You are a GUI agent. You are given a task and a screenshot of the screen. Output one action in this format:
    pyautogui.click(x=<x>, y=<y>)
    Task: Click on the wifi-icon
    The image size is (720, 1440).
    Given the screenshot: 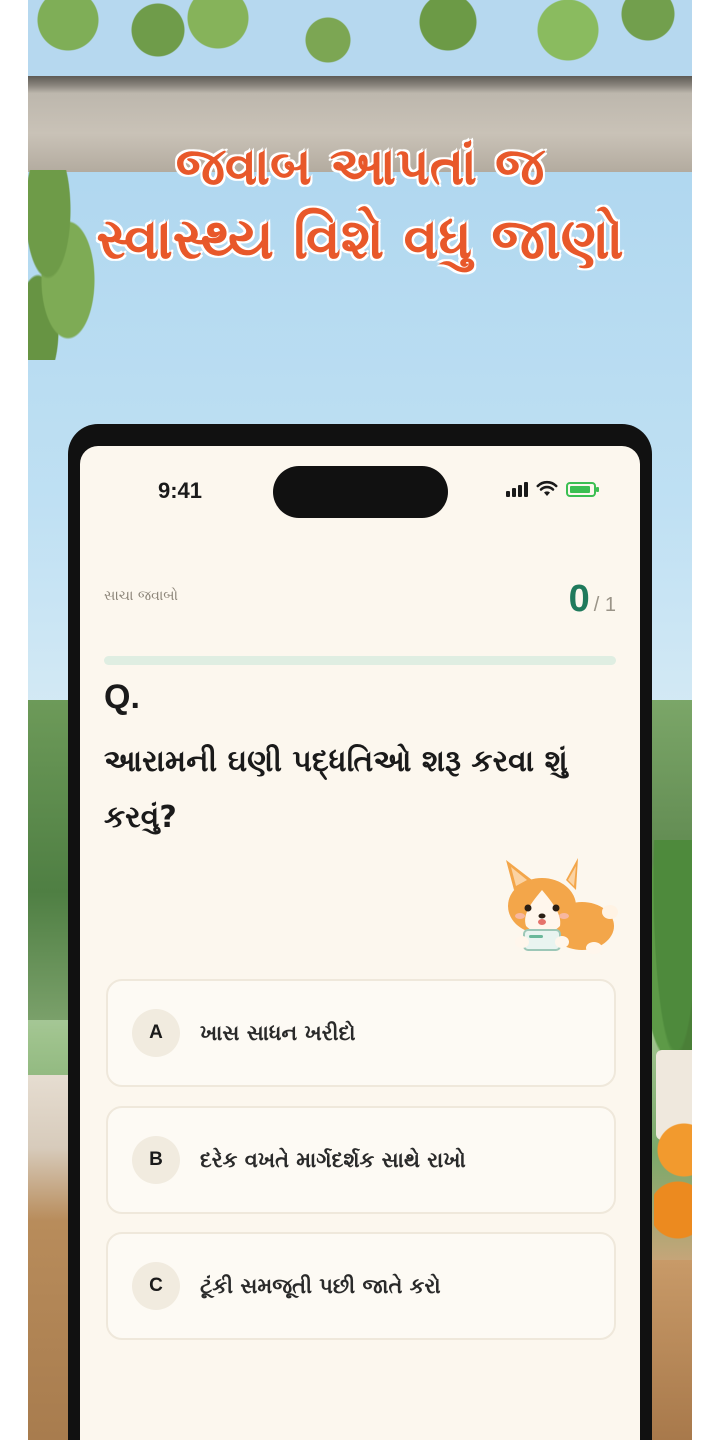 What is the action you would take?
    pyautogui.click(x=547, y=488)
    